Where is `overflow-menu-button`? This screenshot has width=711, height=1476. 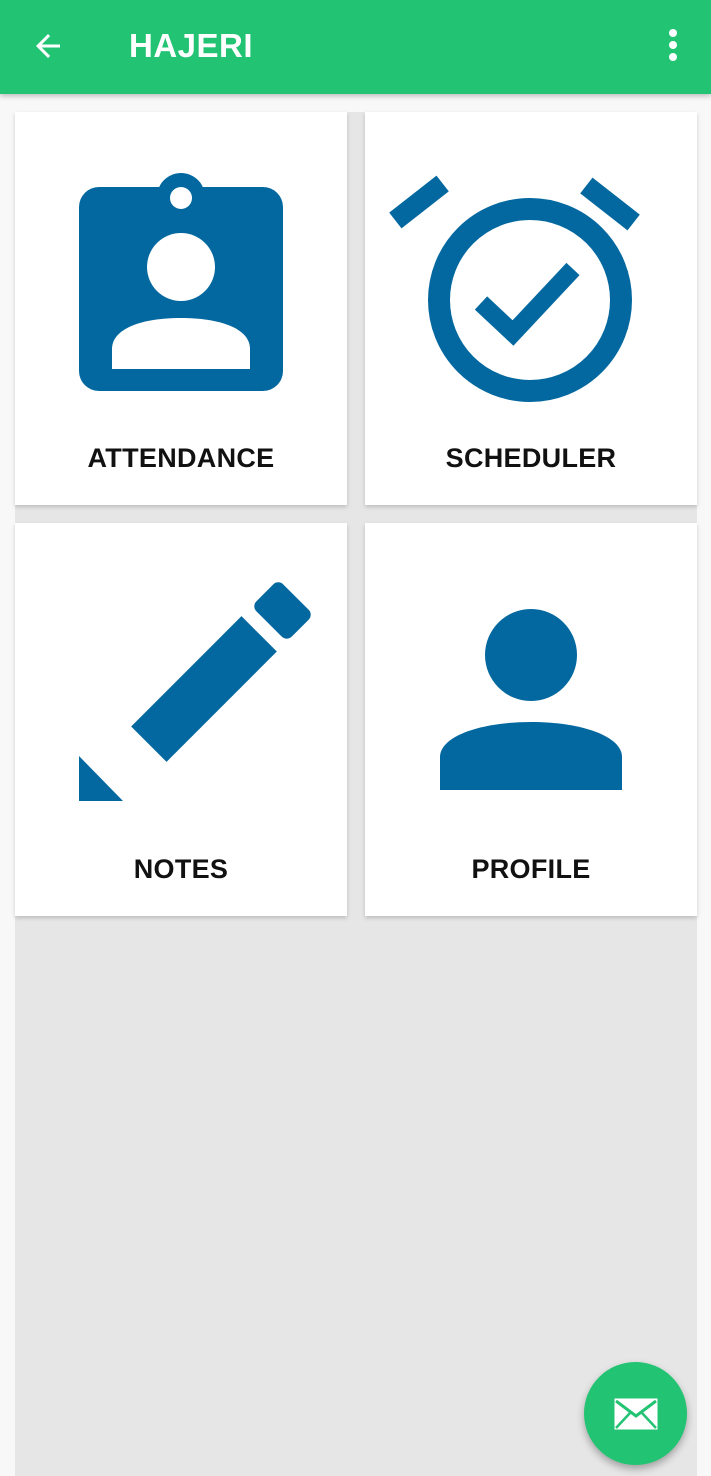 overflow-menu-button is located at coordinates (673, 46).